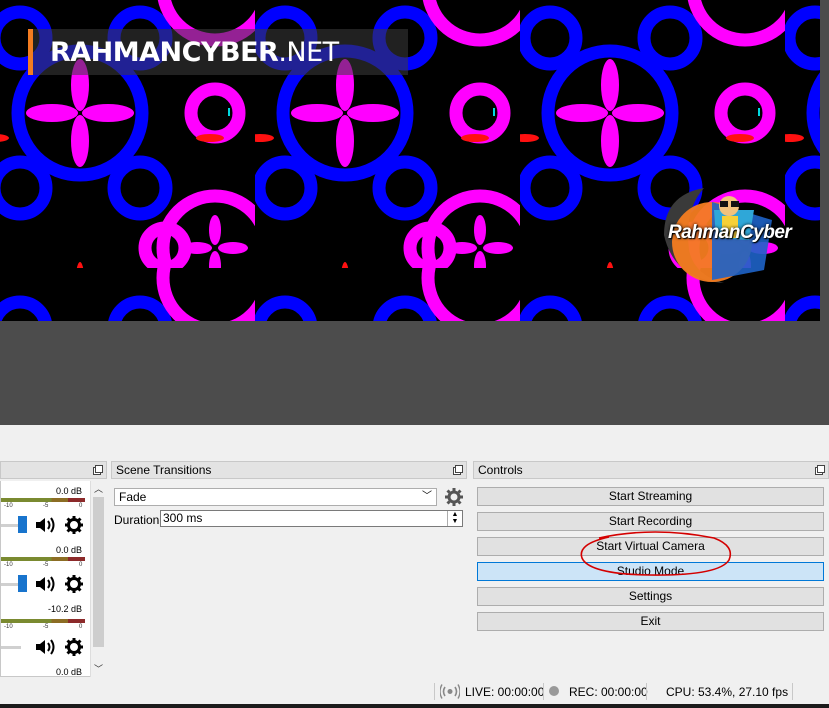 This screenshot has height=708, width=829. Describe the element at coordinates (11, 647) in the screenshot. I see `volume-slider-track` at that location.